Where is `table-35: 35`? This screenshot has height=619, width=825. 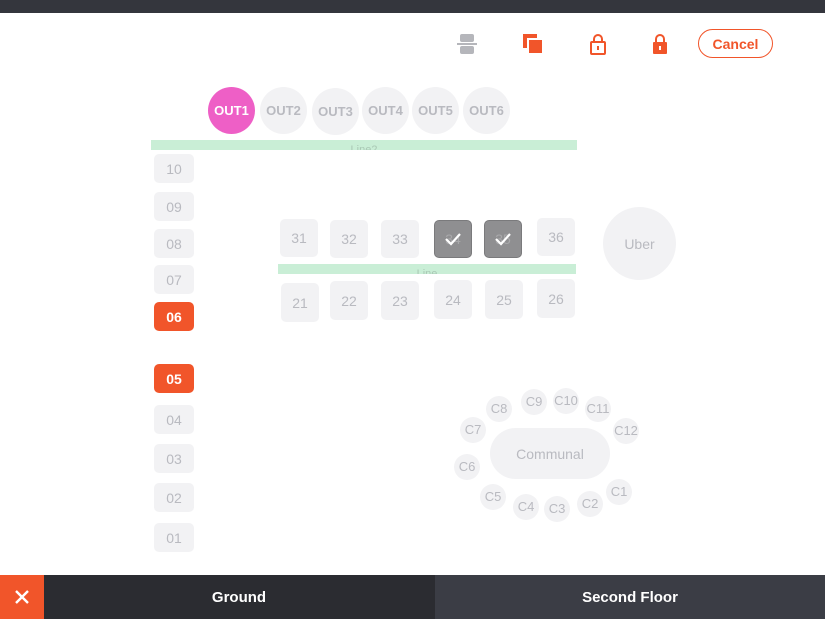
table-35: 35 is located at coordinates (503, 239).